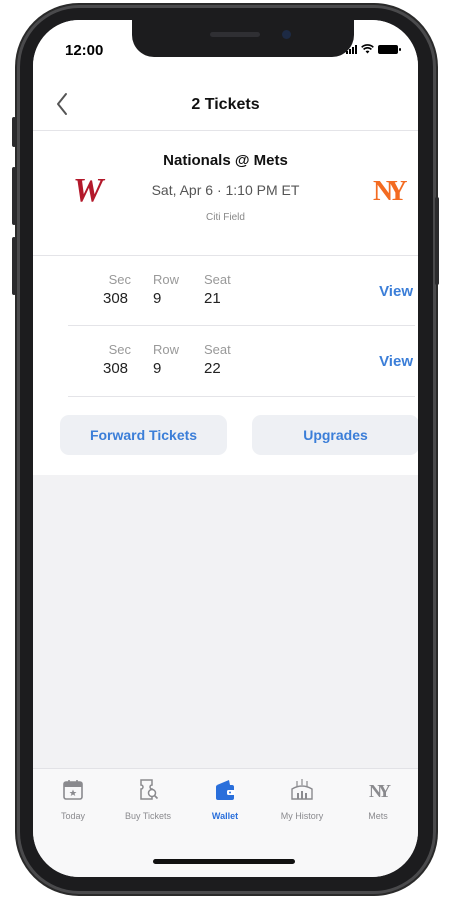 This screenshot has width=449, height=899. I want to click on game-divider, so click(225, 255).